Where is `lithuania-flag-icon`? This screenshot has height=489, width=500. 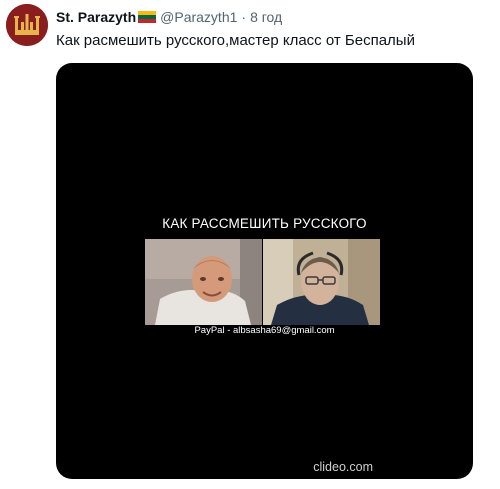
lithuania-flag-icon is located at coordinates (147, 17).